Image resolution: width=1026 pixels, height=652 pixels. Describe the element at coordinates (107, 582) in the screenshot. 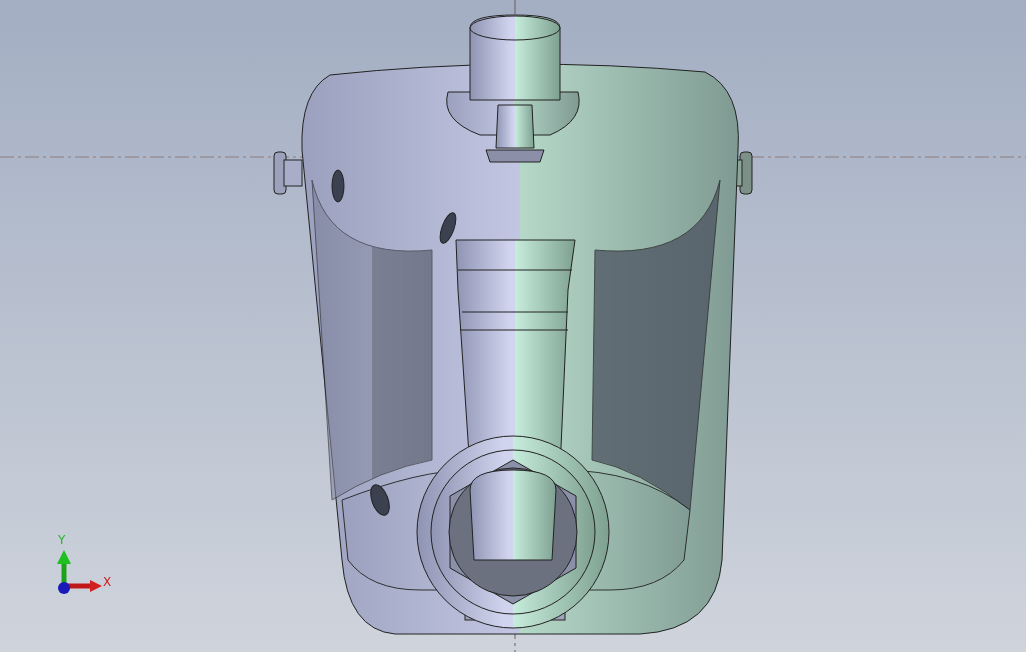

I see `axis-label: X` at that location.